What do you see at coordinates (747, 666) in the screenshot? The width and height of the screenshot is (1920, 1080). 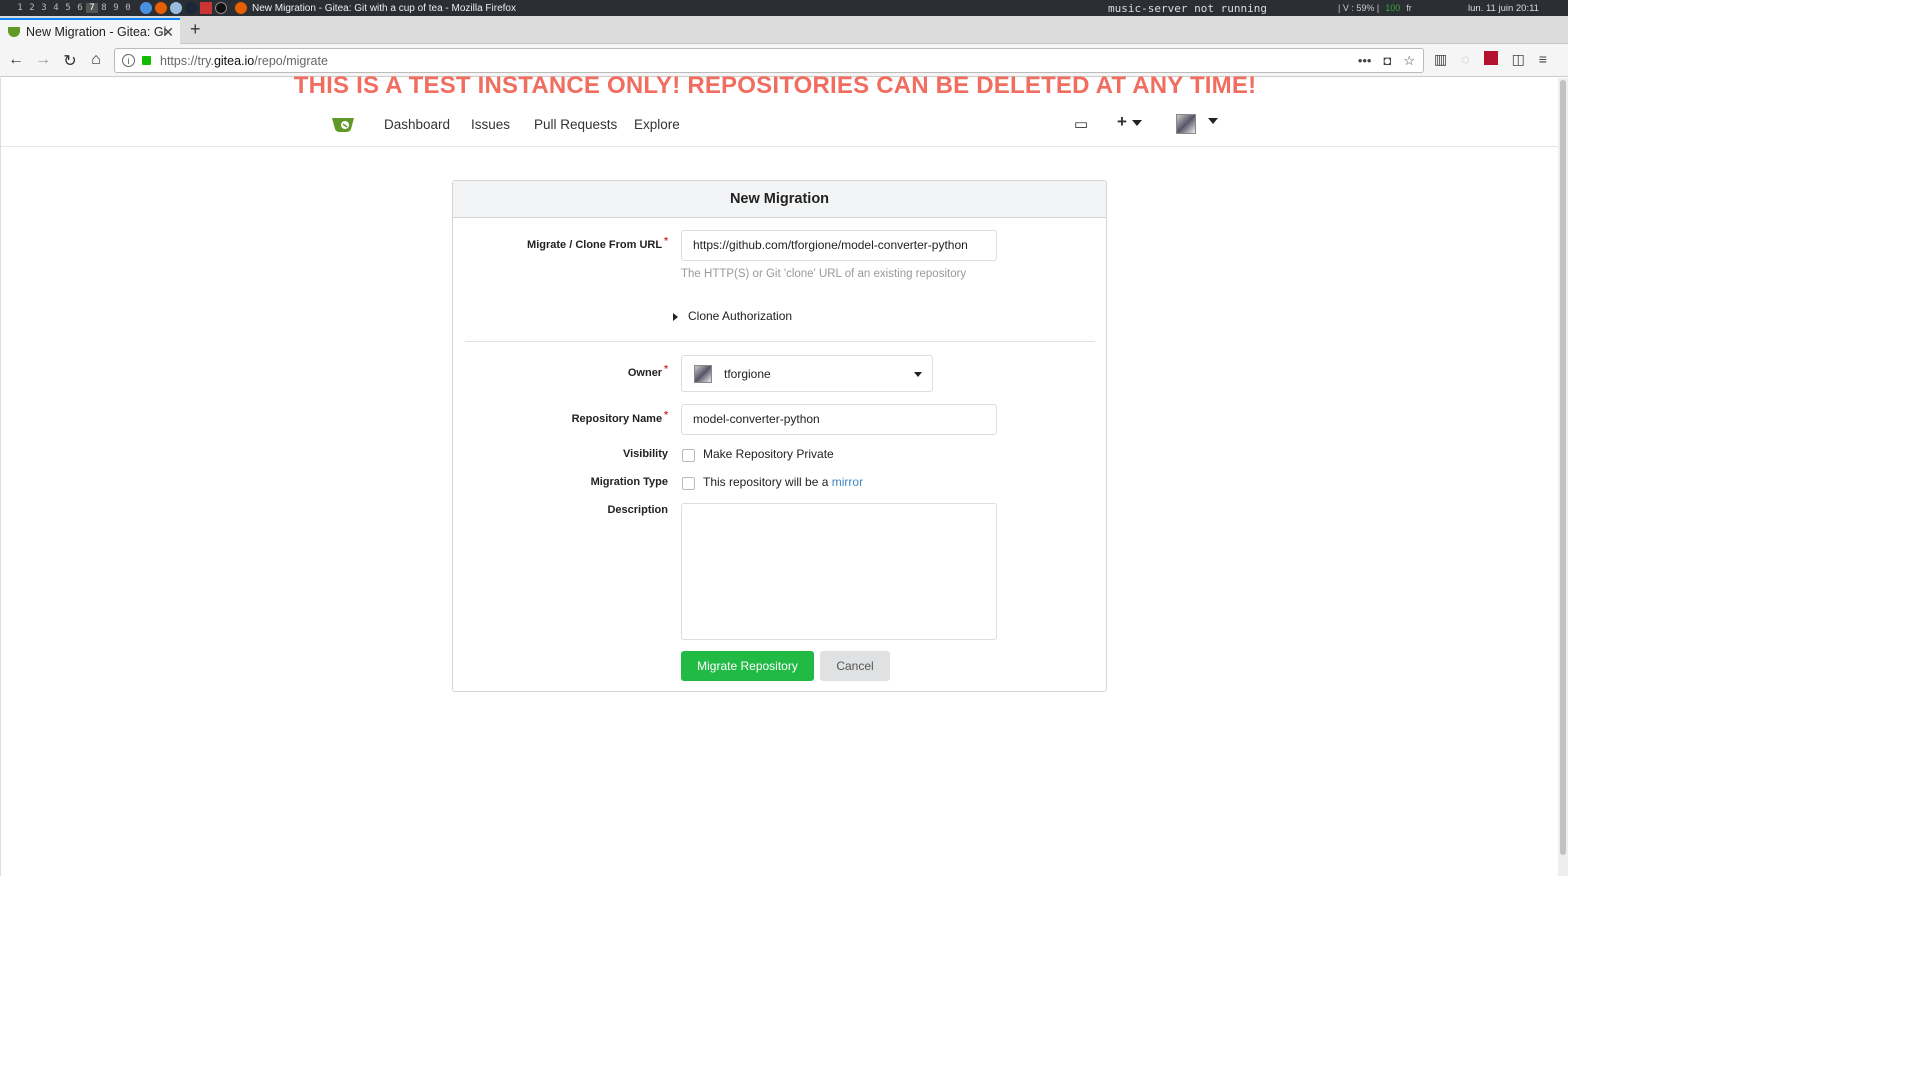 I see `migrate-repository-button: Migrate Repository` at bounding box center [747, 666].